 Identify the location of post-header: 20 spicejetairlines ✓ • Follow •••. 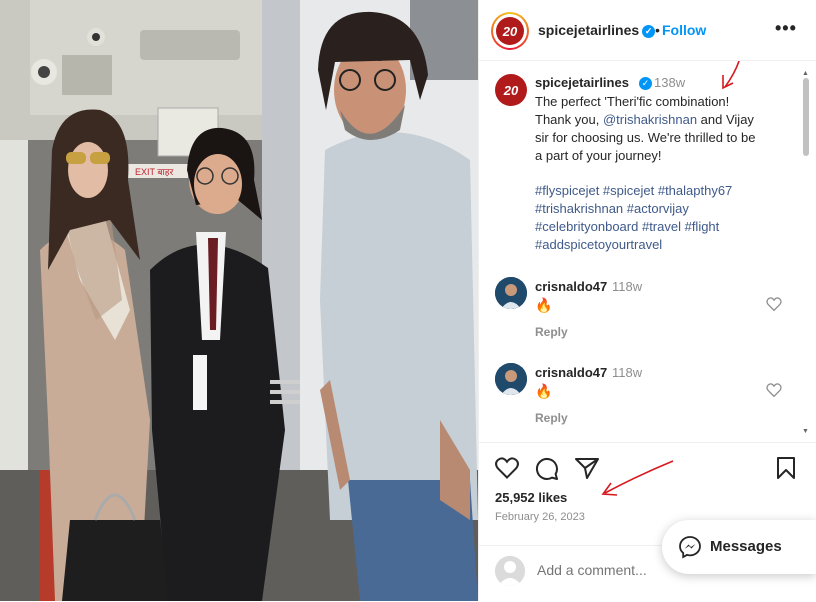
(647, 30).